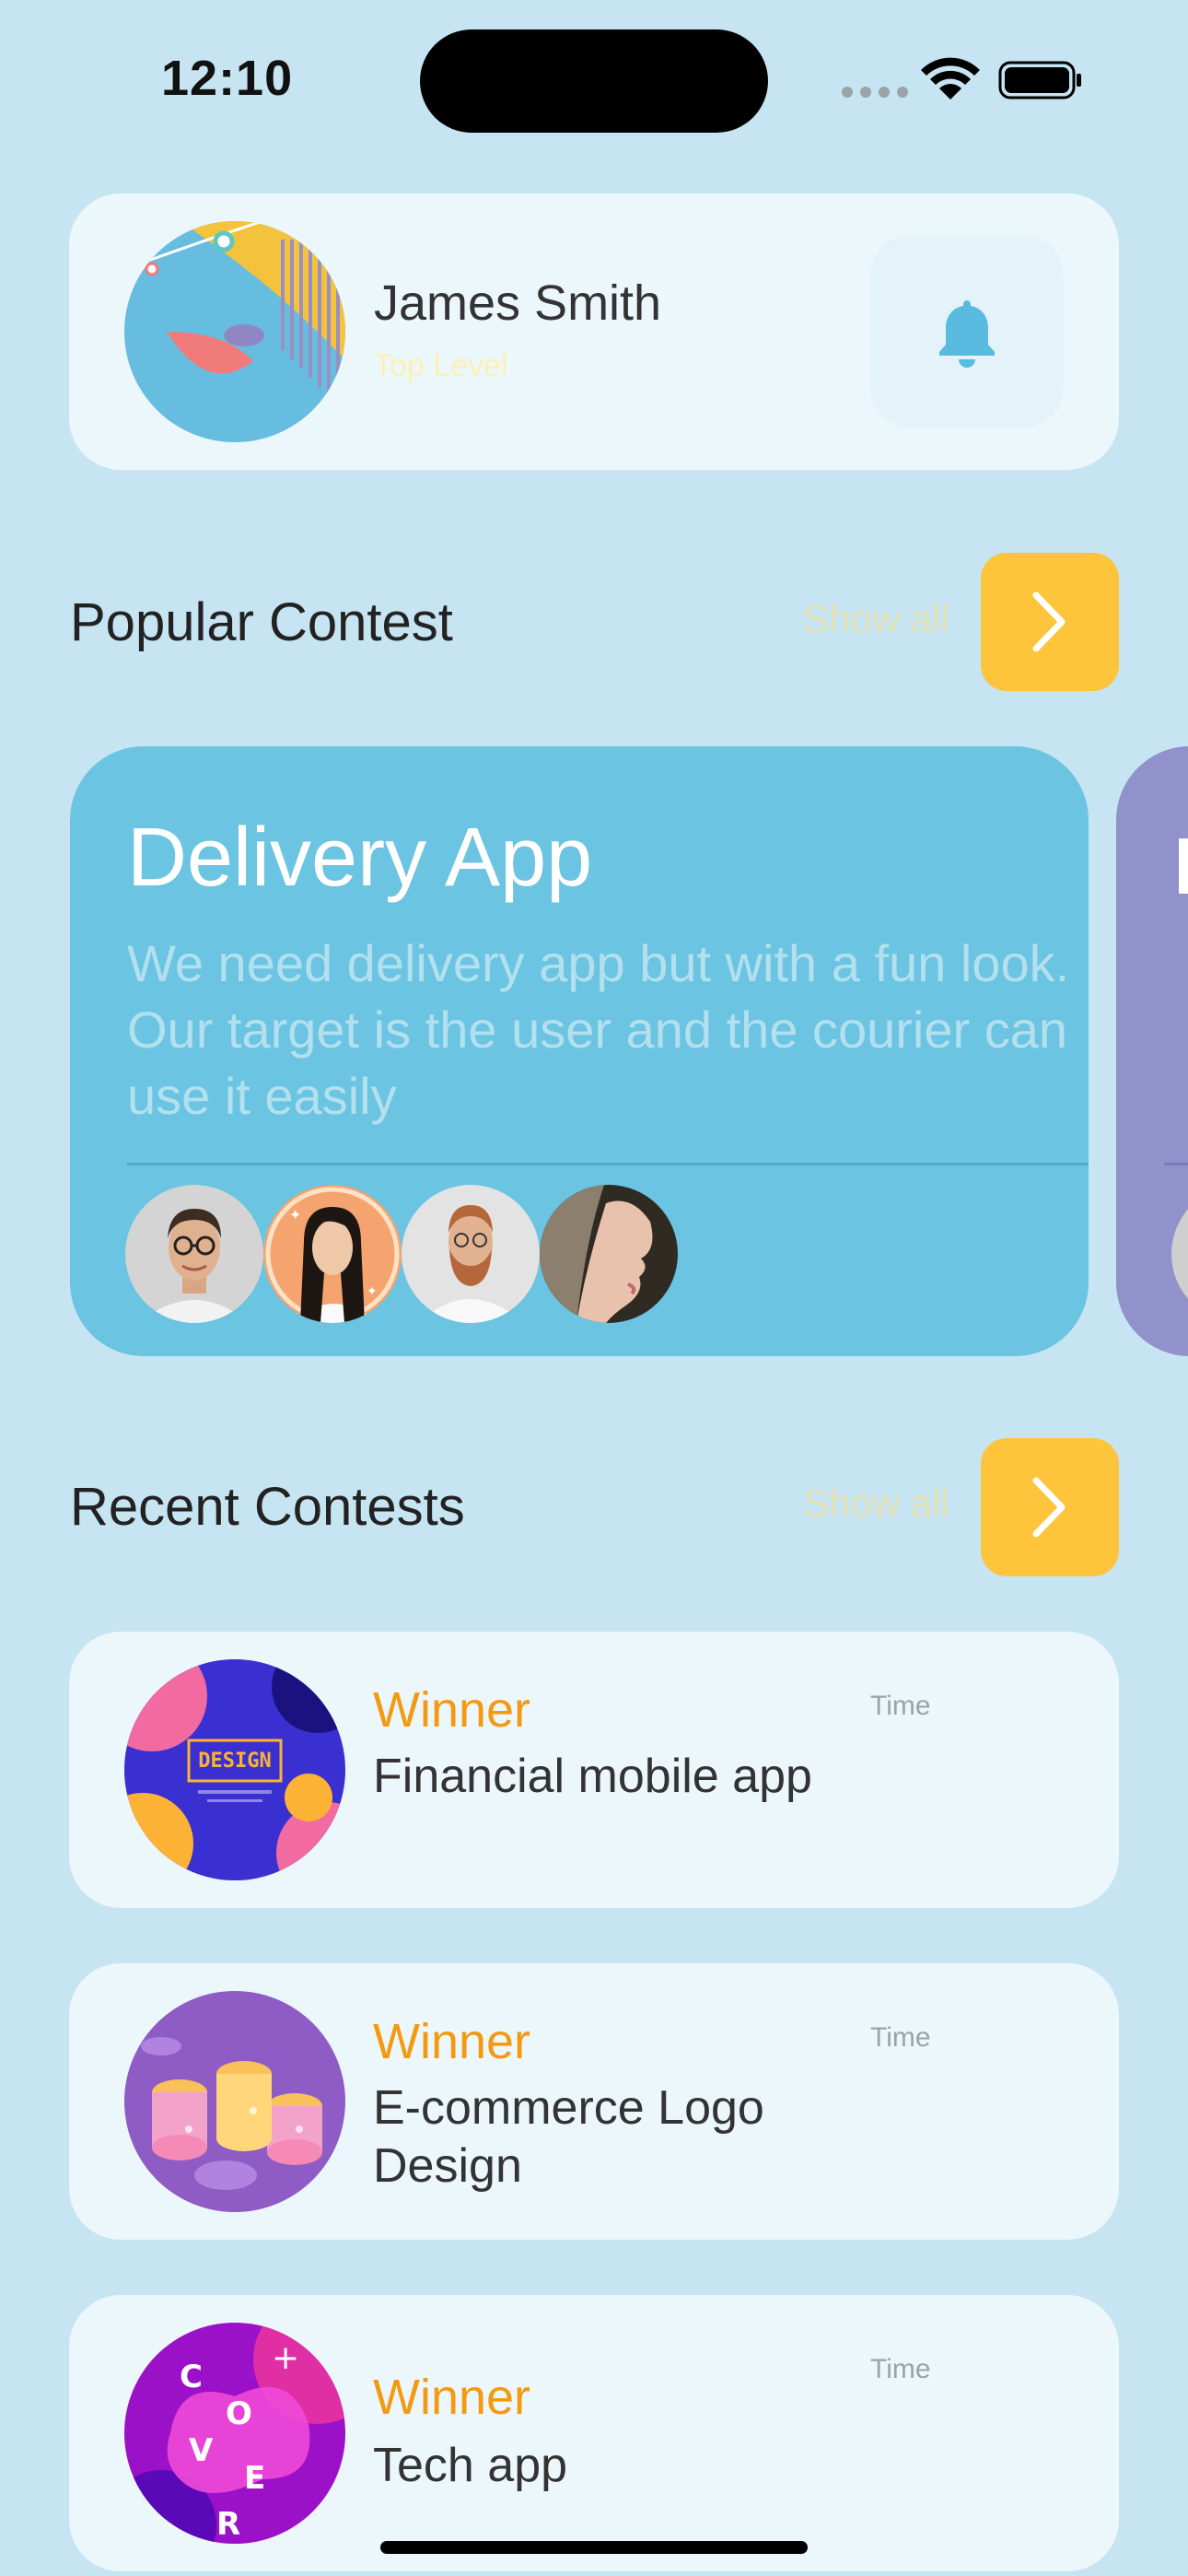 The height and width of the screenshot is (2576, 1188). I want to click on profile-level: Top Level, so click(441, 365).